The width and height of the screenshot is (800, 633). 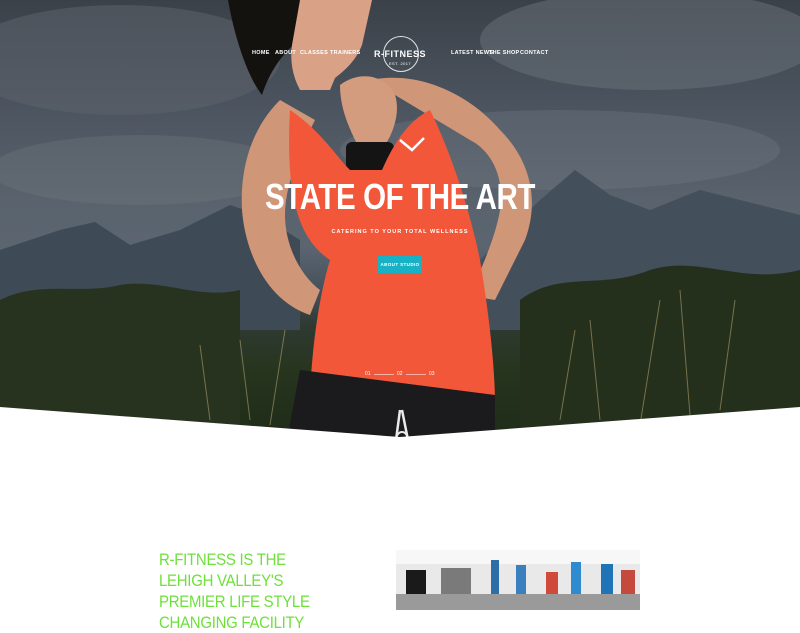 I want to click on hero-subtitle: CATERING TO YOUR TOTAL WELLNESS, so click(x=400, y=232).